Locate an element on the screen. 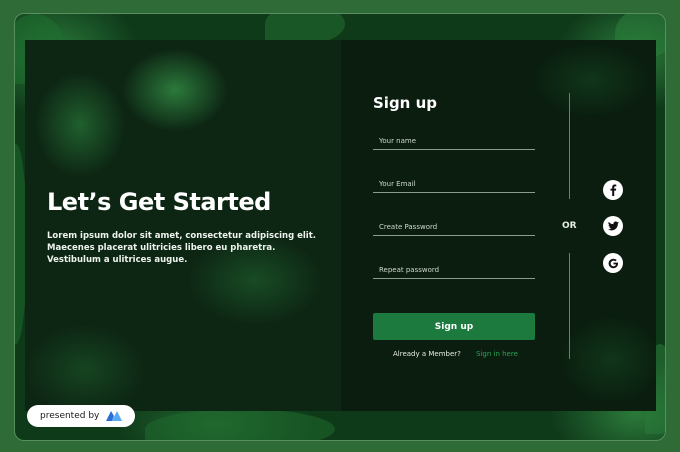 The width and height of the screenshot is (680, 452). divider-line-bottom is located at coordinates (569, 306).